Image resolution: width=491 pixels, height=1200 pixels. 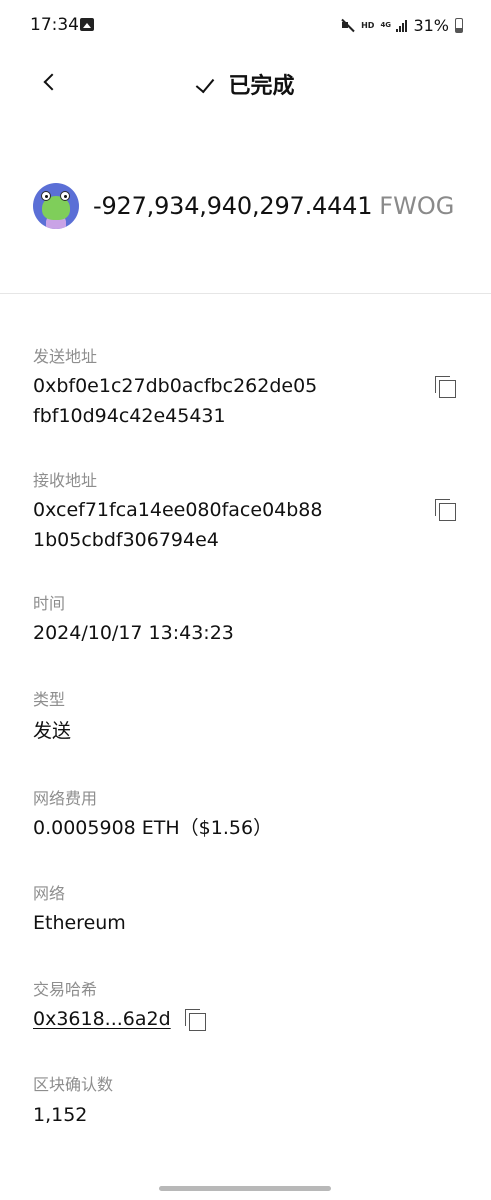 I want to click on confirmations-label: 区块确认数, so click(x=73, y=1084).